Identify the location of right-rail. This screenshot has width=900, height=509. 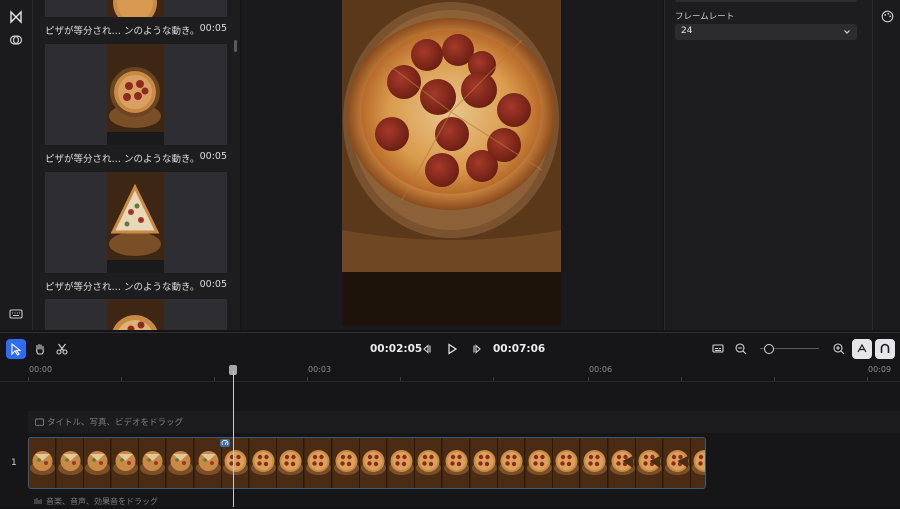
(886, 165).